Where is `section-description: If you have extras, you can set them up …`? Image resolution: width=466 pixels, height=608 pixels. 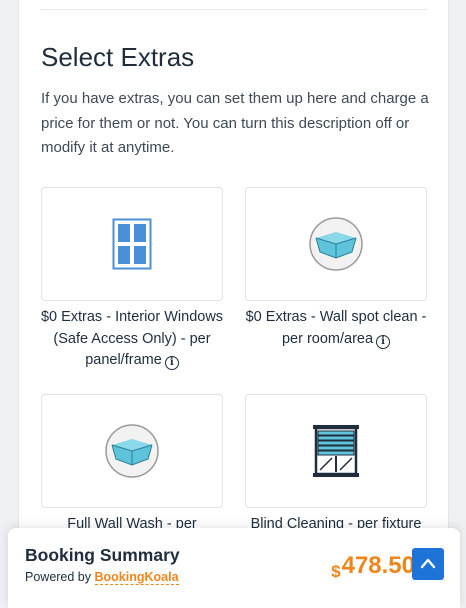 section-description: If you have extras, you can set them up … is located at coordinates (235, 123).